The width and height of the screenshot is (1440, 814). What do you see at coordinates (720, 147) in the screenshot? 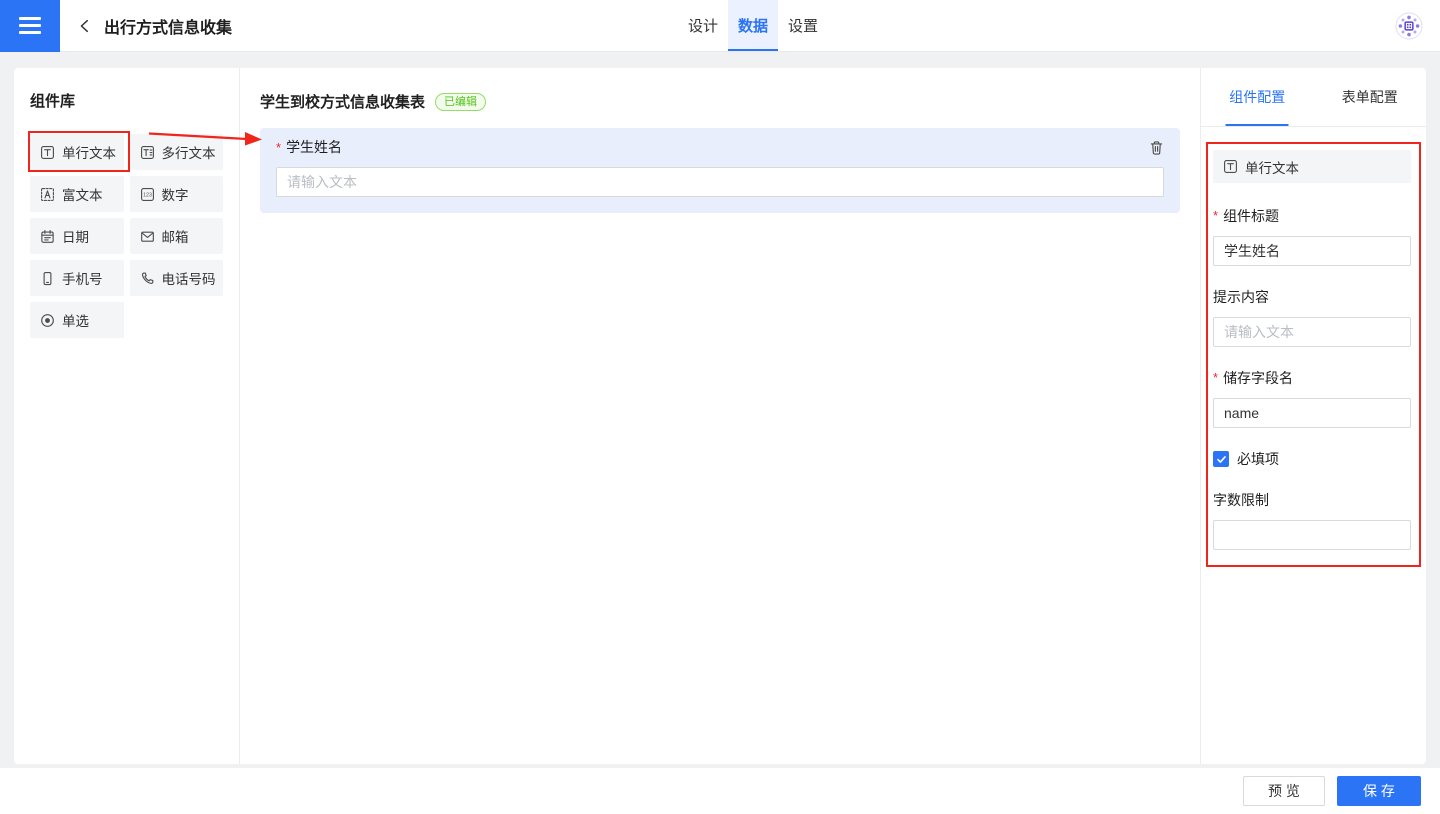
I see `field-label-row: * 学生姓名` at bounding box center [720, 147].